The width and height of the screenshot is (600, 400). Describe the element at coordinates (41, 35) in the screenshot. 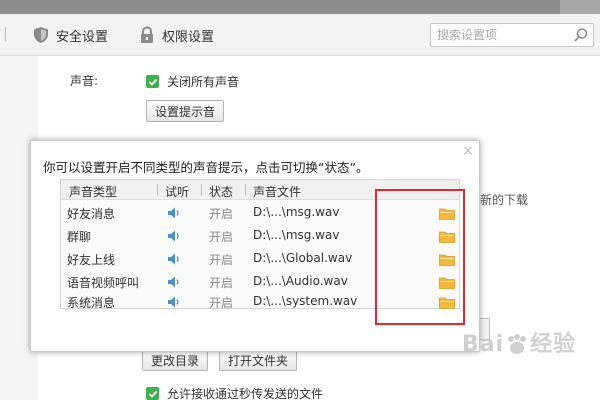

I see `shield-icon` at that location.